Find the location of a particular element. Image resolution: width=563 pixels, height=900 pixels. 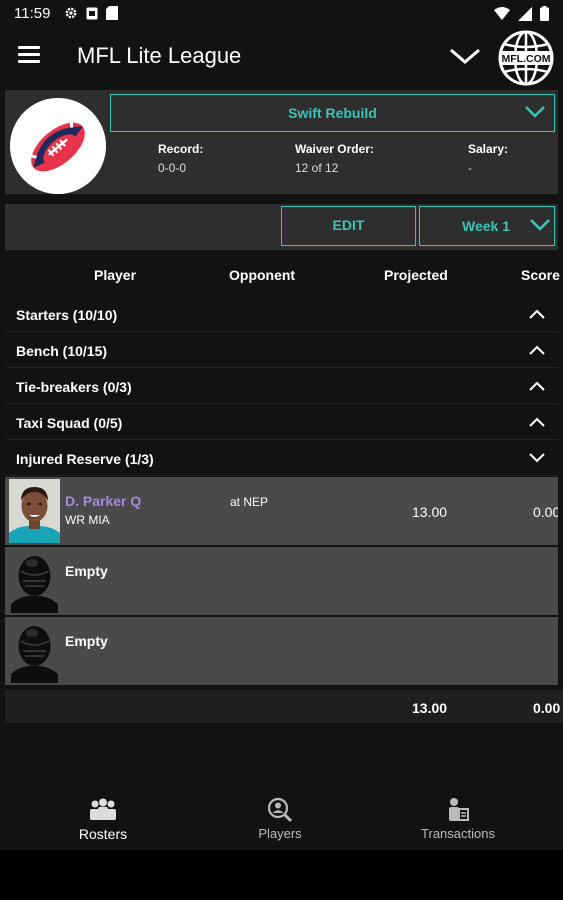

transactions-icon is located at coordinates (459, 809).